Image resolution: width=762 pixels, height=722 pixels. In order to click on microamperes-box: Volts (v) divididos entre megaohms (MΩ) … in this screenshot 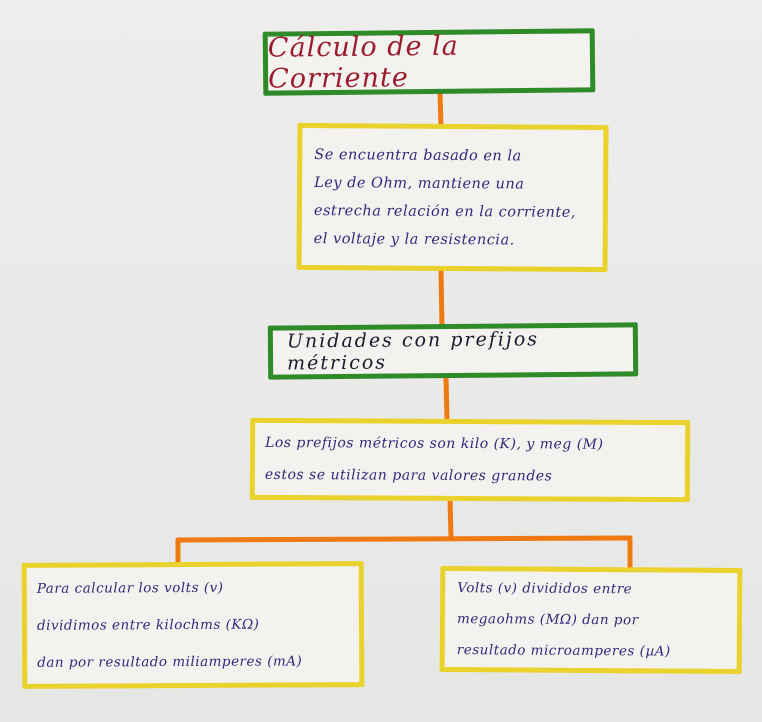, I will do `click(591, 620)`.